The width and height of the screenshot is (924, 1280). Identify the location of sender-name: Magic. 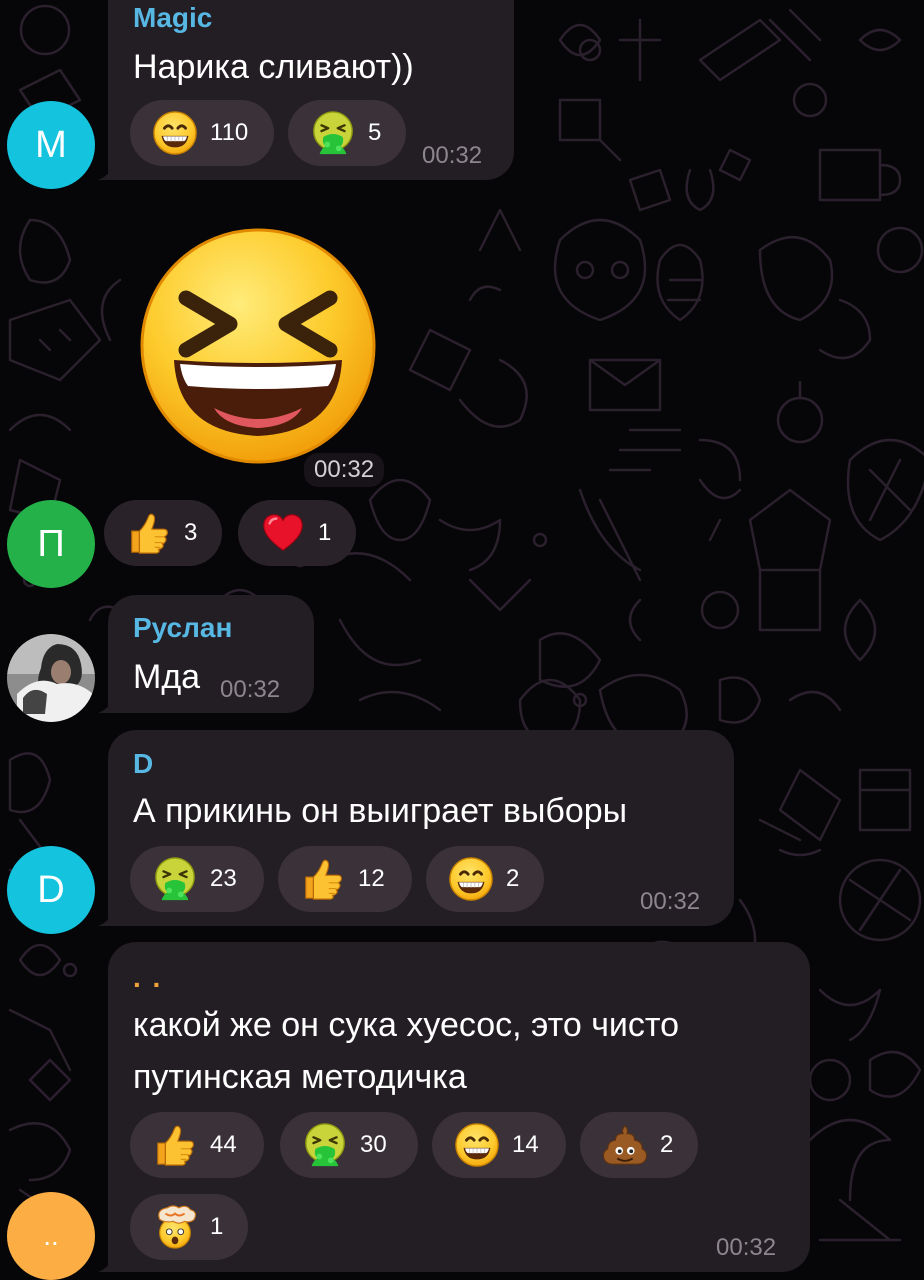
(172, 18).